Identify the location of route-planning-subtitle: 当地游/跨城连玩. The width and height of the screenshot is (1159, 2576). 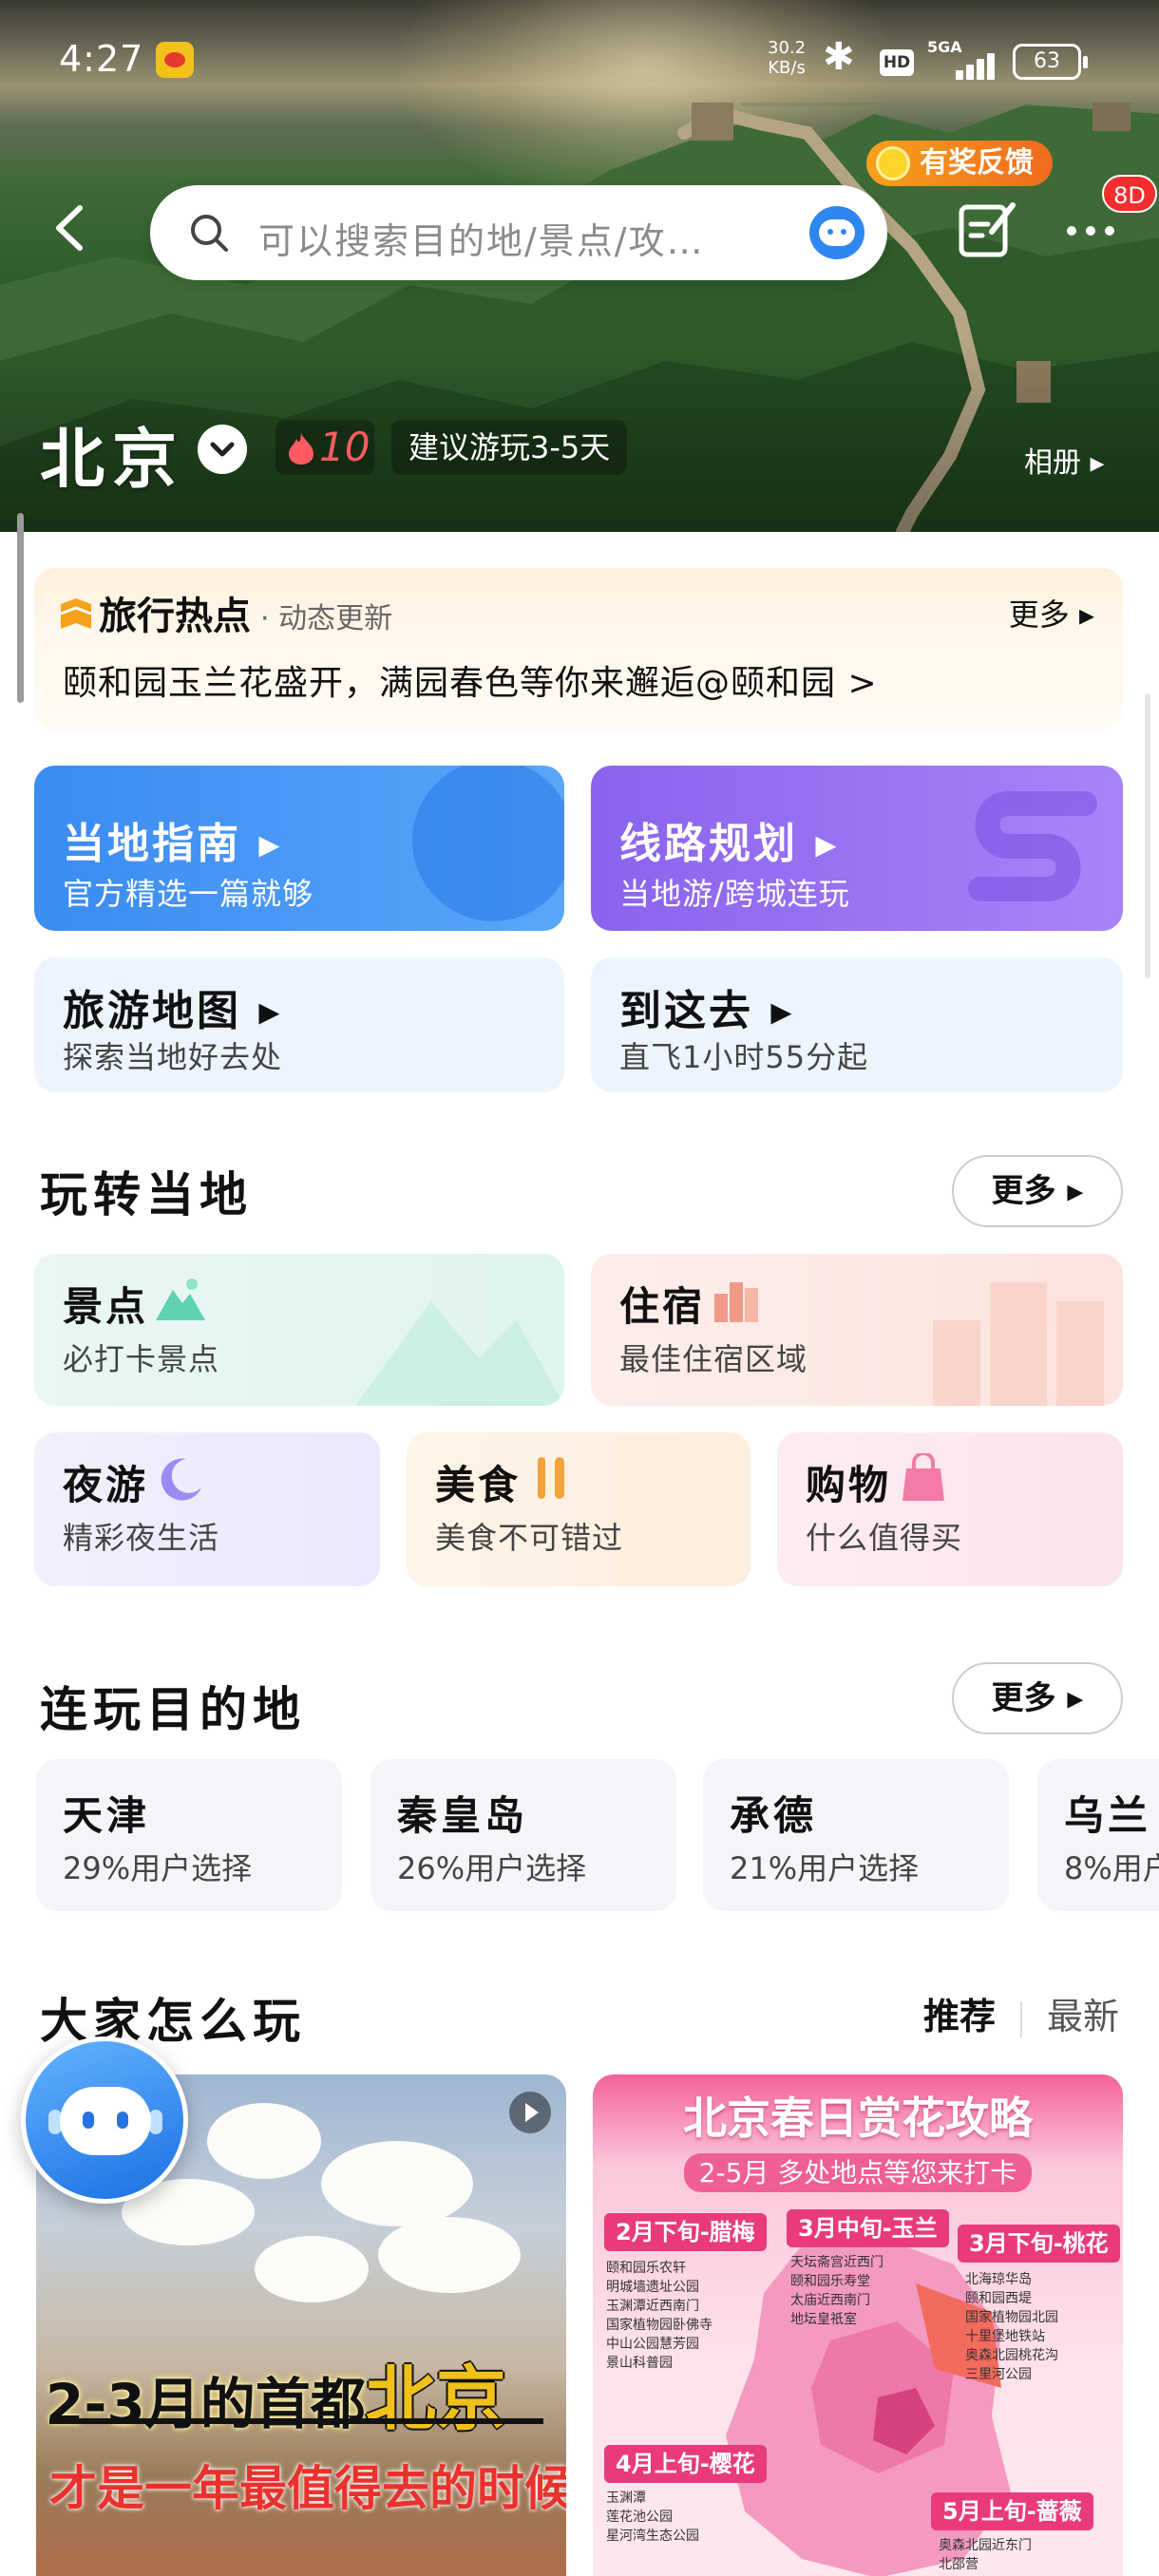
(734, 894).